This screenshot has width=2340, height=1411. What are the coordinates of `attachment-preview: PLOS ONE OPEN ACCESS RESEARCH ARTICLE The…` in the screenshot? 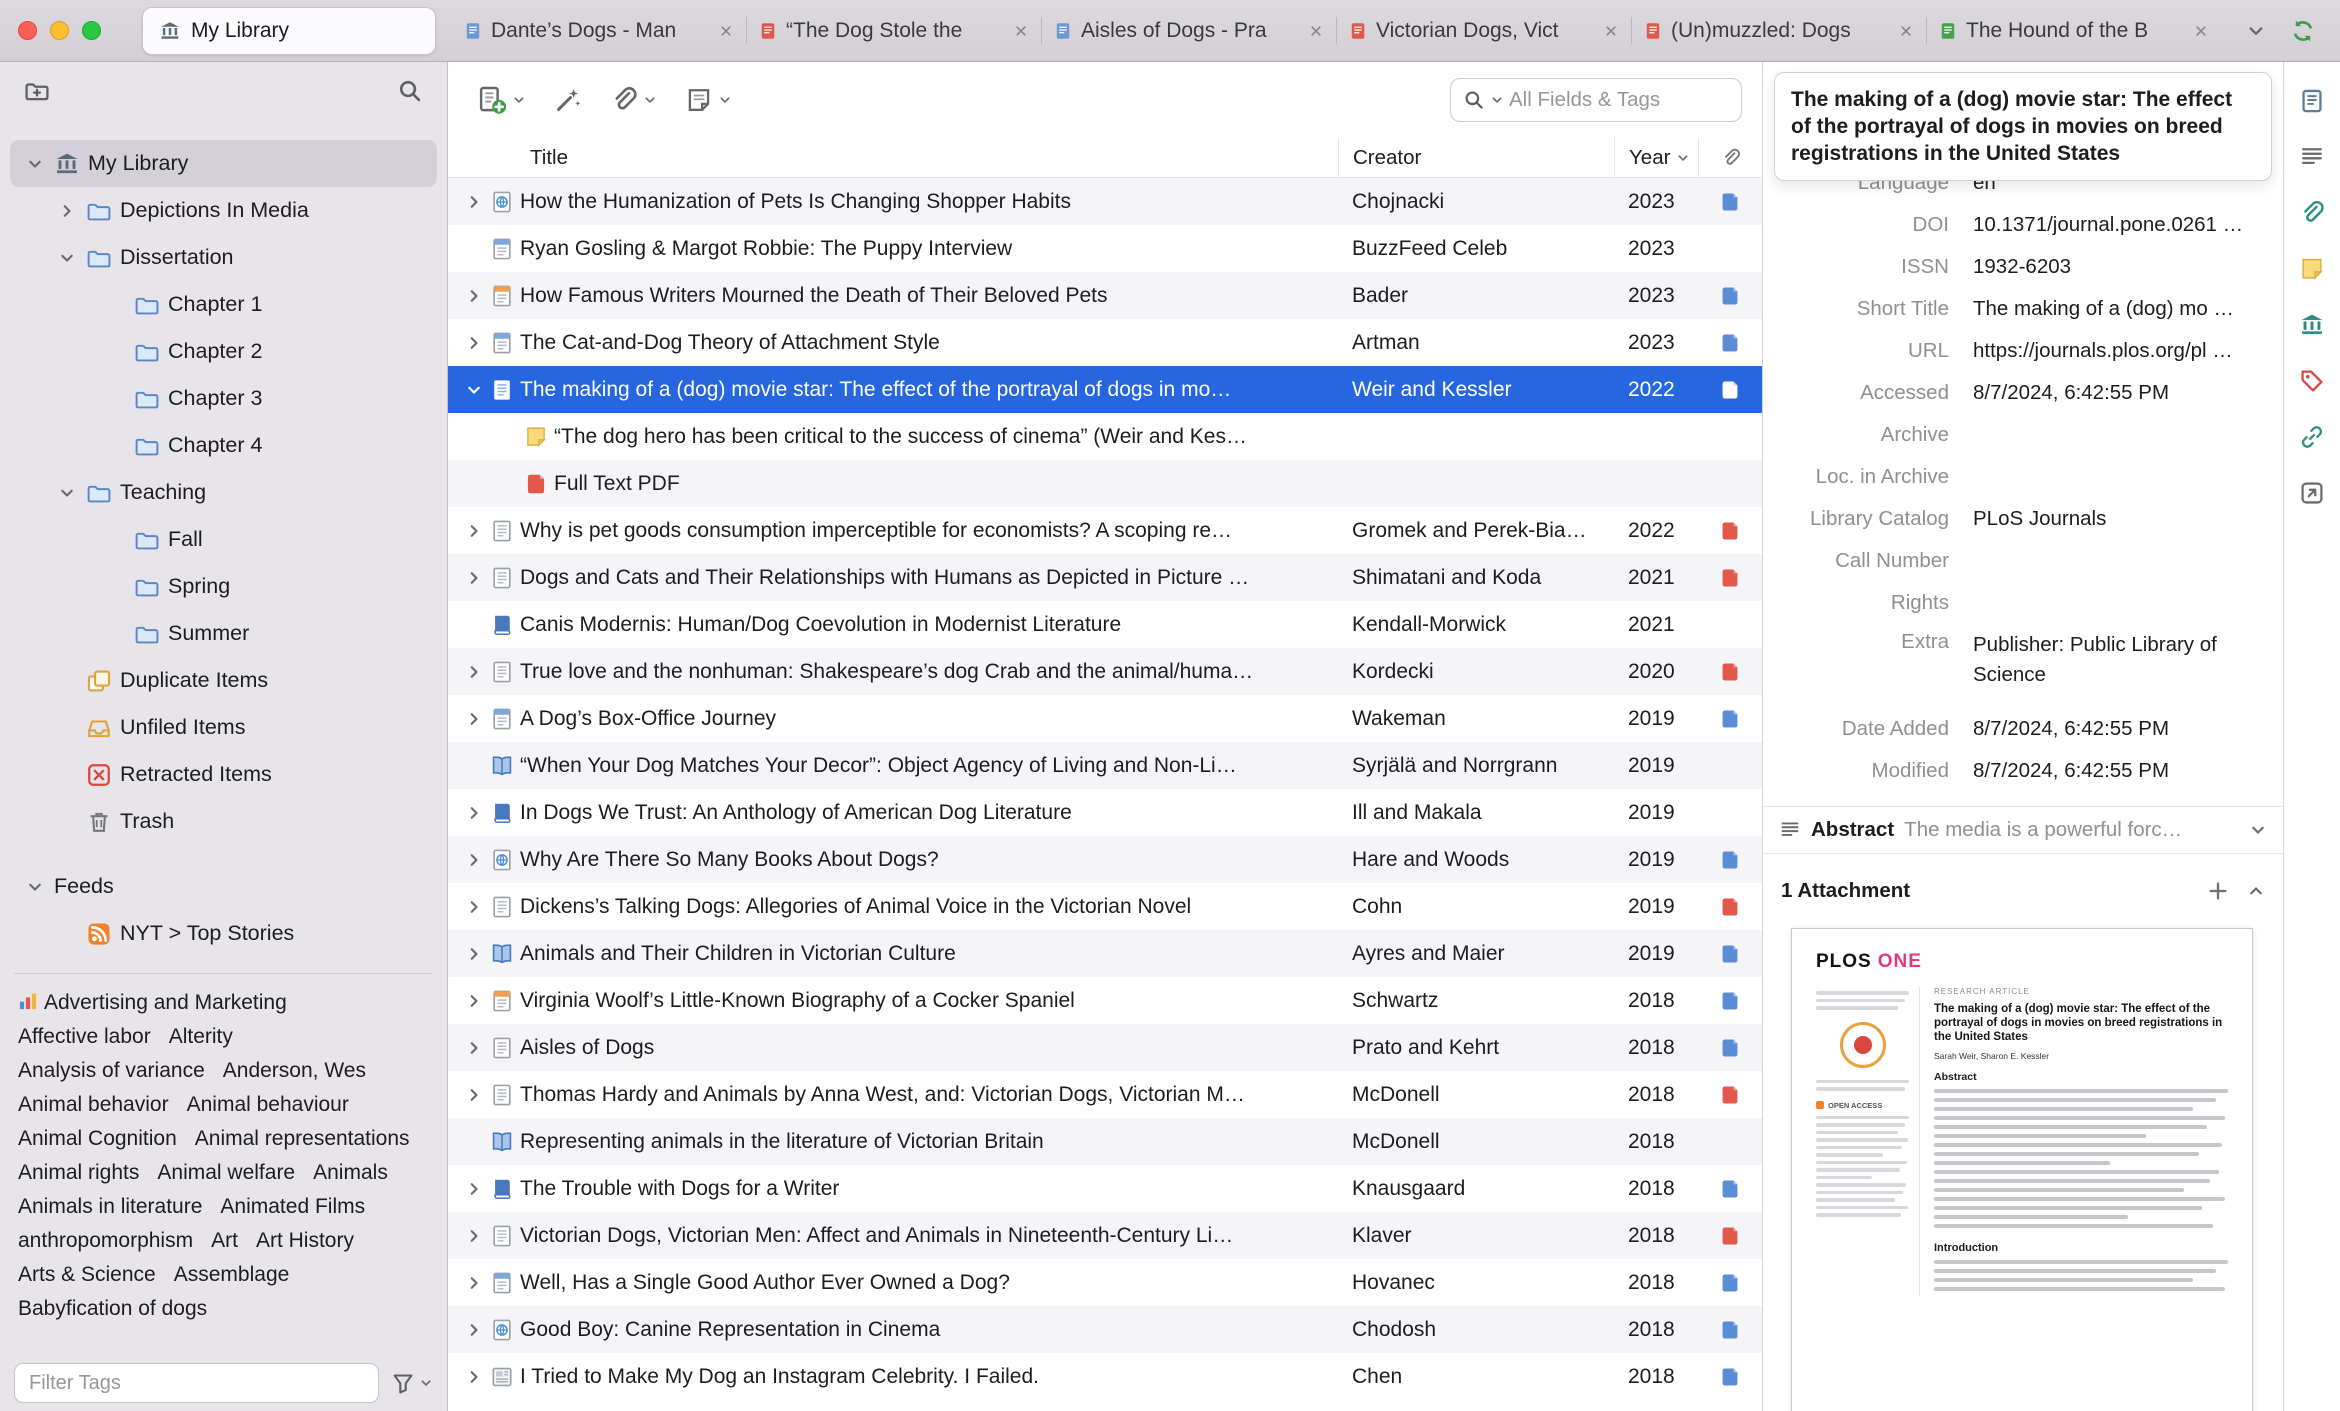 It's located at (2022, 1169).